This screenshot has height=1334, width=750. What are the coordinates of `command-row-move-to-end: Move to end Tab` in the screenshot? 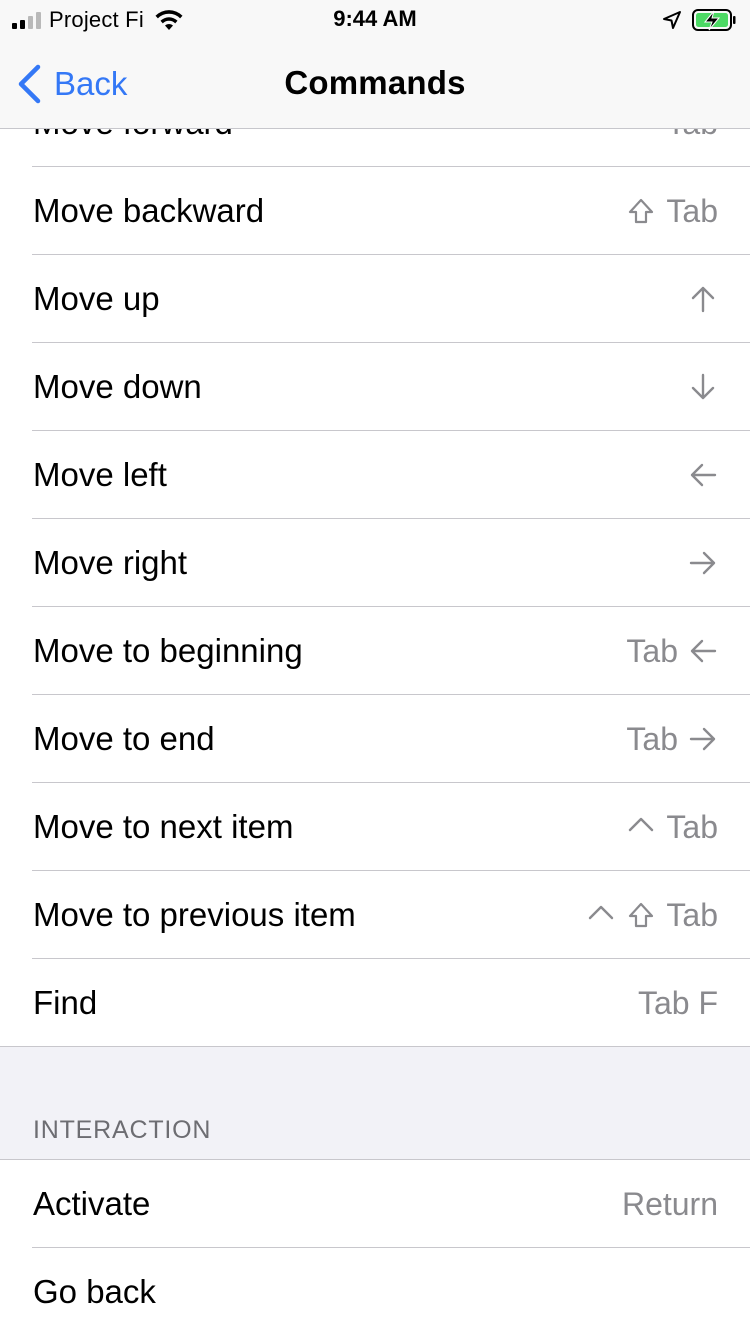 It's located at (375, 739).